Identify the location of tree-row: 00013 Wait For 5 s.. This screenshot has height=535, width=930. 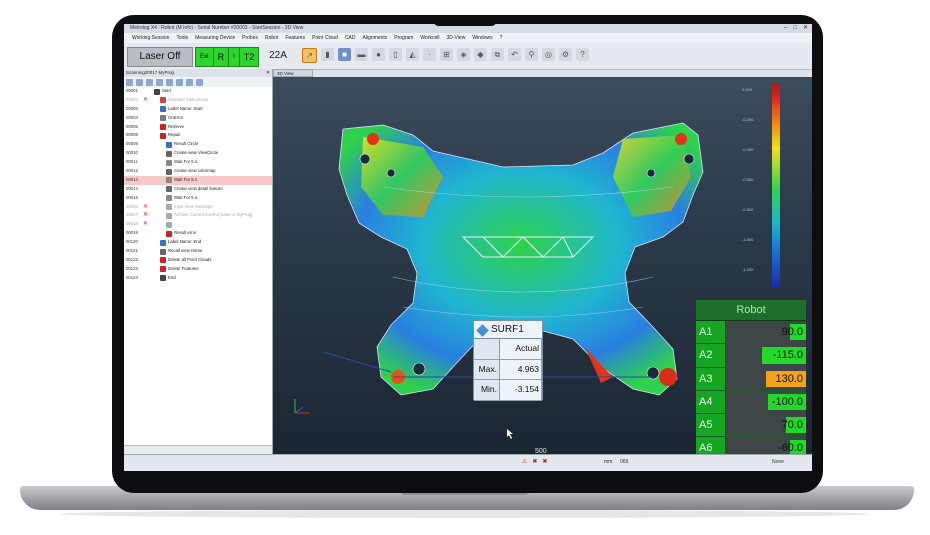
(198, 180).